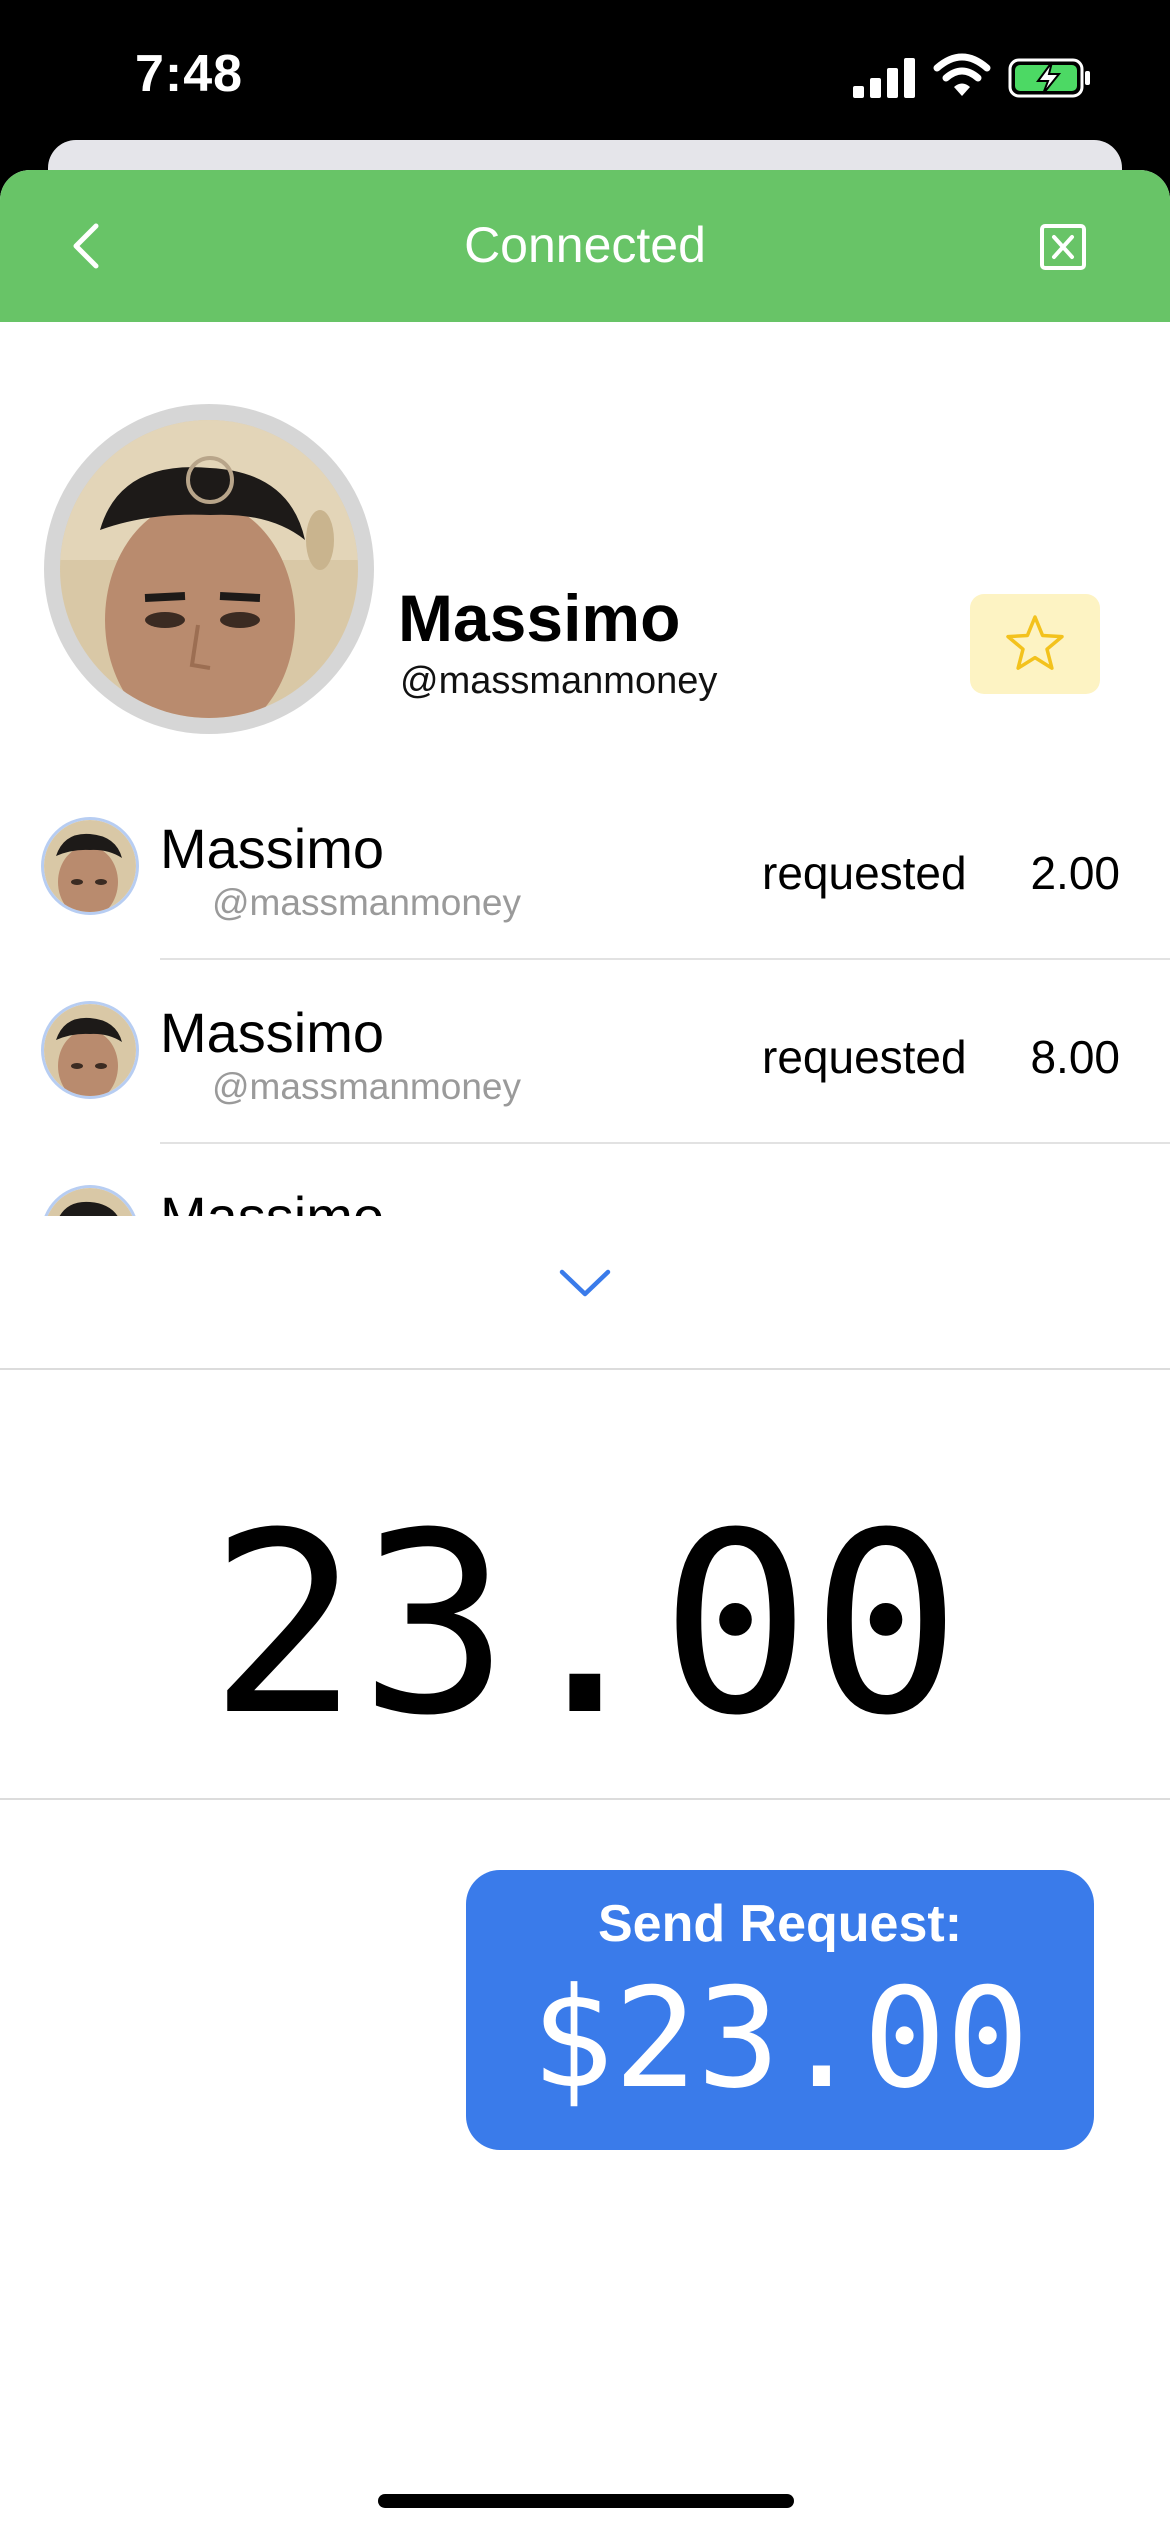 This screenshot has width=1170, height=2532. Describe the element at coordinates (780, 1924) in the screenshot. I see `send-request-label: Send Request:` at that location.